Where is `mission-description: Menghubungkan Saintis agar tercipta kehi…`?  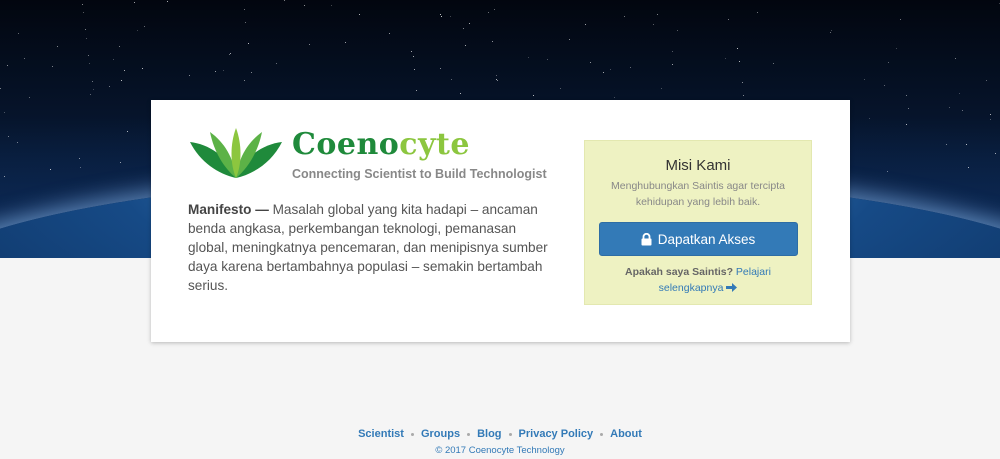 mission-description: Menghubungkan Saintis agar tercipta kehi… is located at coordinates (698, 194).